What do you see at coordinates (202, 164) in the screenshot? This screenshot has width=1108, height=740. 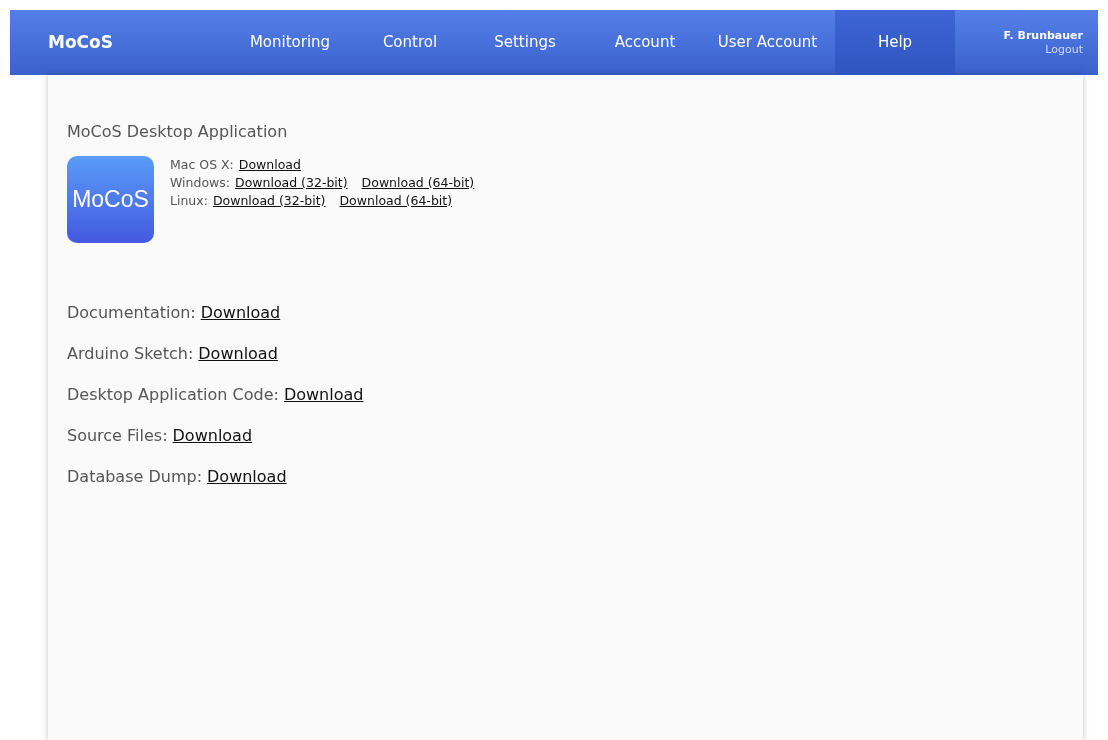 I see `platform-label: Mac OS X:` at bounding box center [202, 164].